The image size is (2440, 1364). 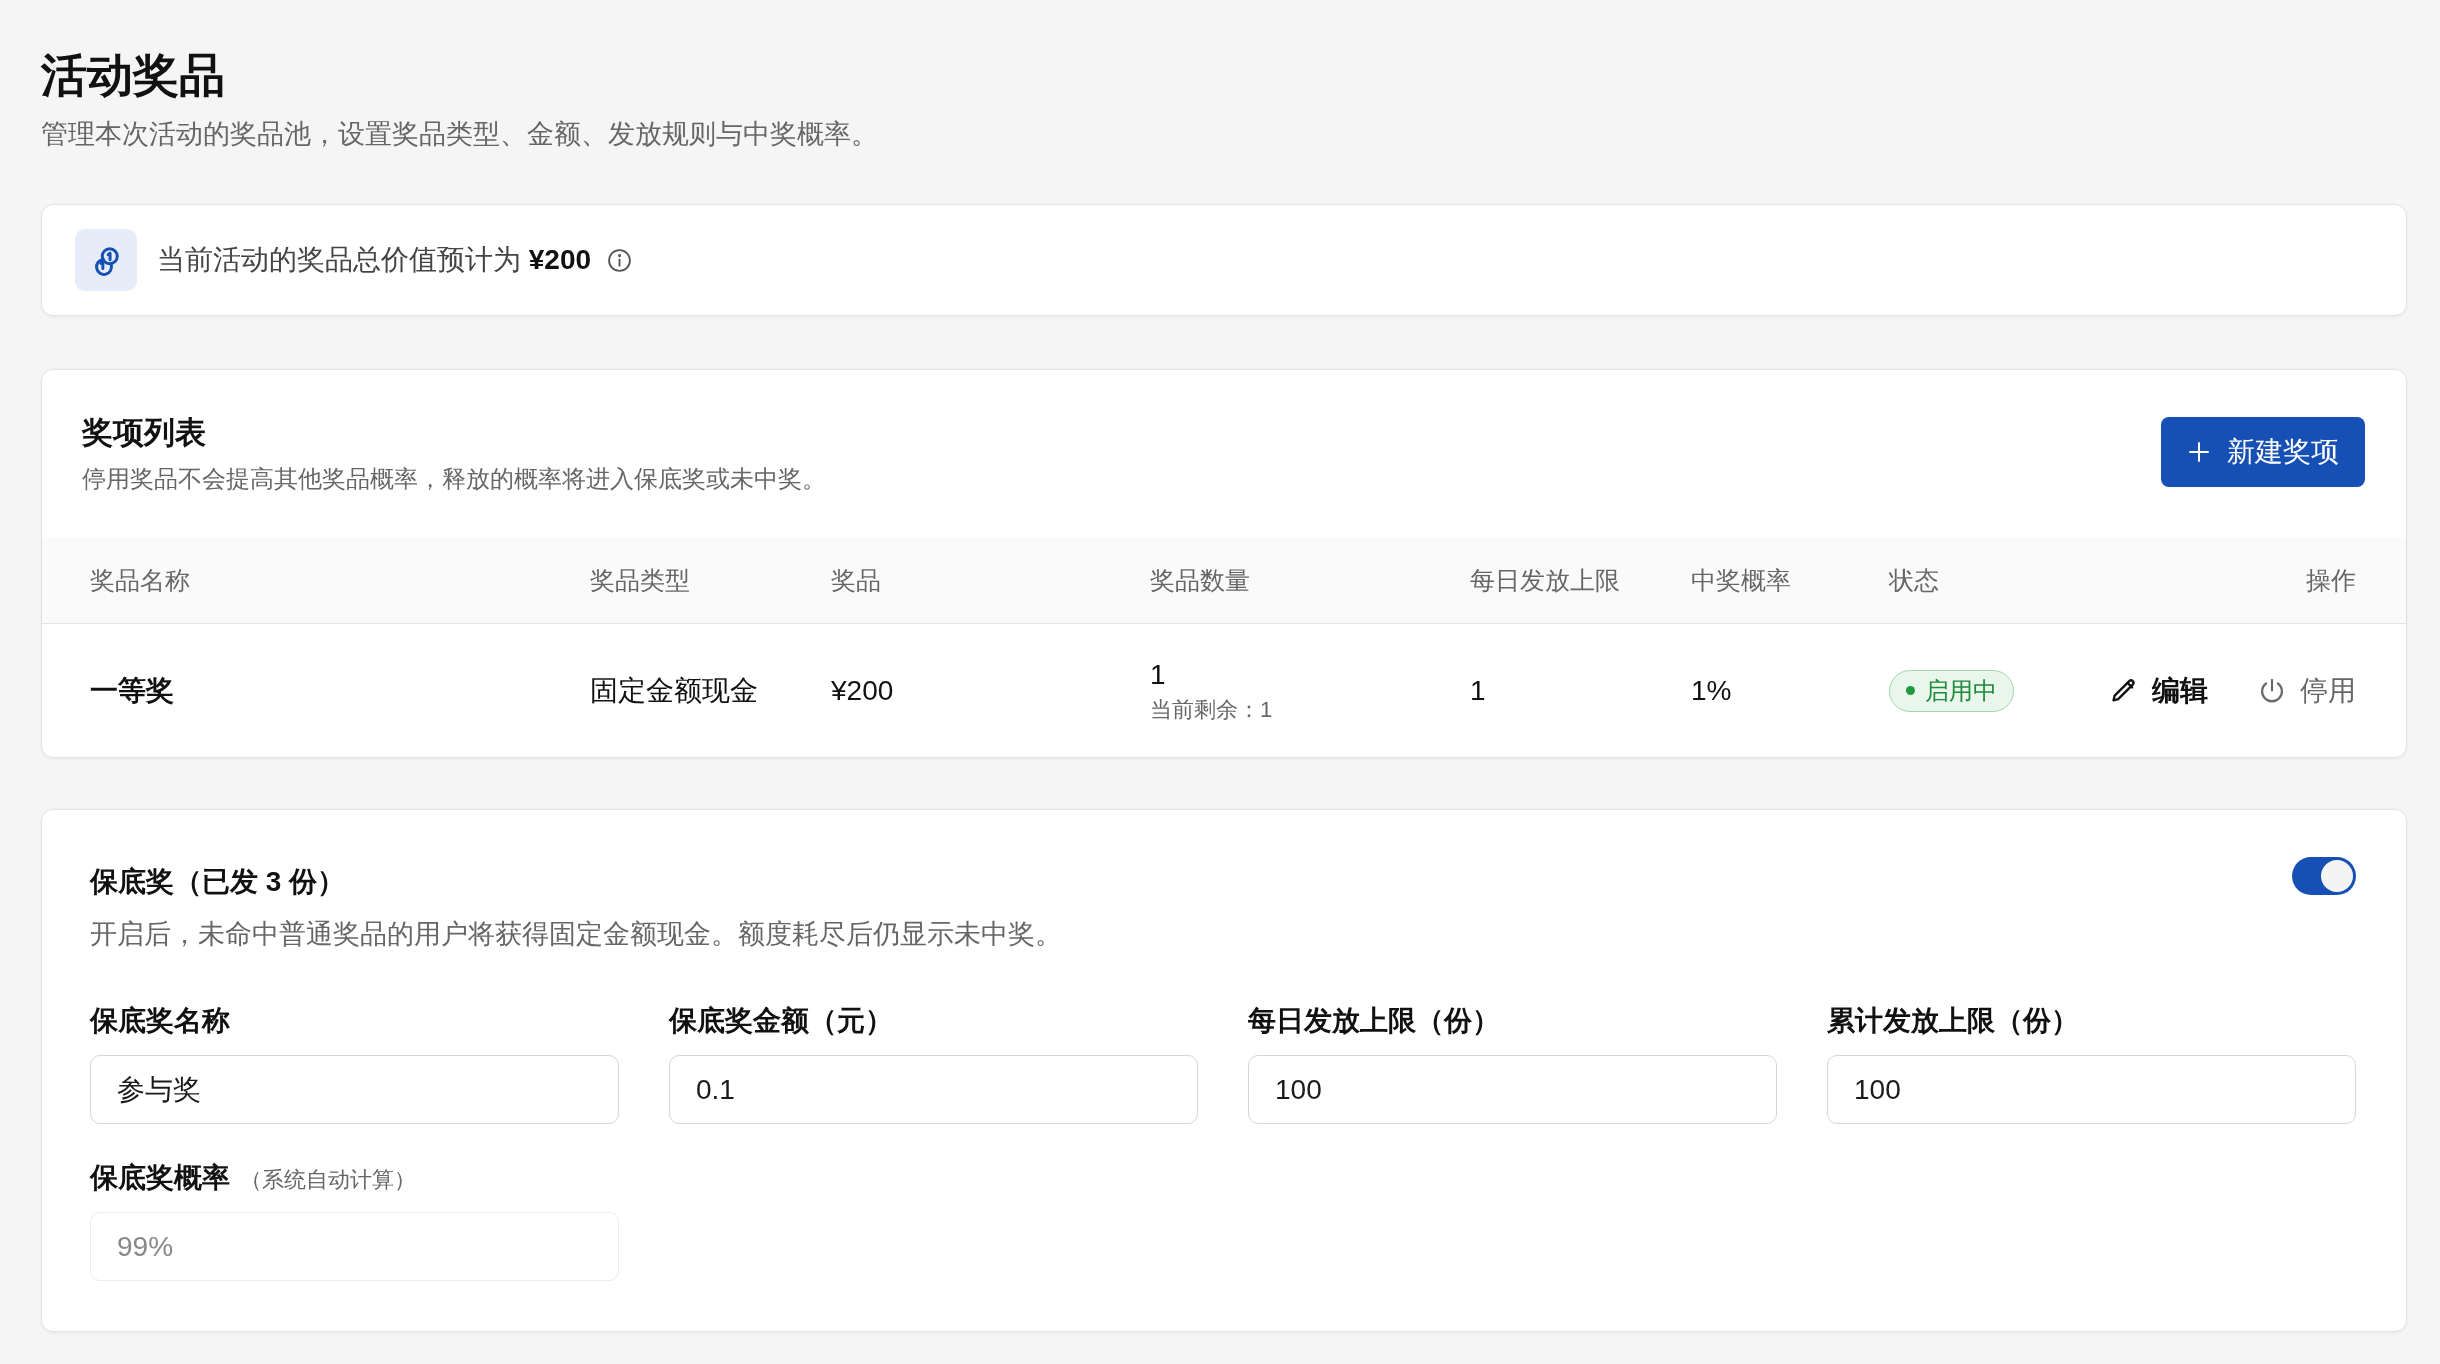 What do you see at coordinates (460, 134) in the screenshot?
I see `page-description: 管理本次活动的奖品池，设置奖品类型、金额、发放规则与中奖概率。` at bounding box center [460, 134].